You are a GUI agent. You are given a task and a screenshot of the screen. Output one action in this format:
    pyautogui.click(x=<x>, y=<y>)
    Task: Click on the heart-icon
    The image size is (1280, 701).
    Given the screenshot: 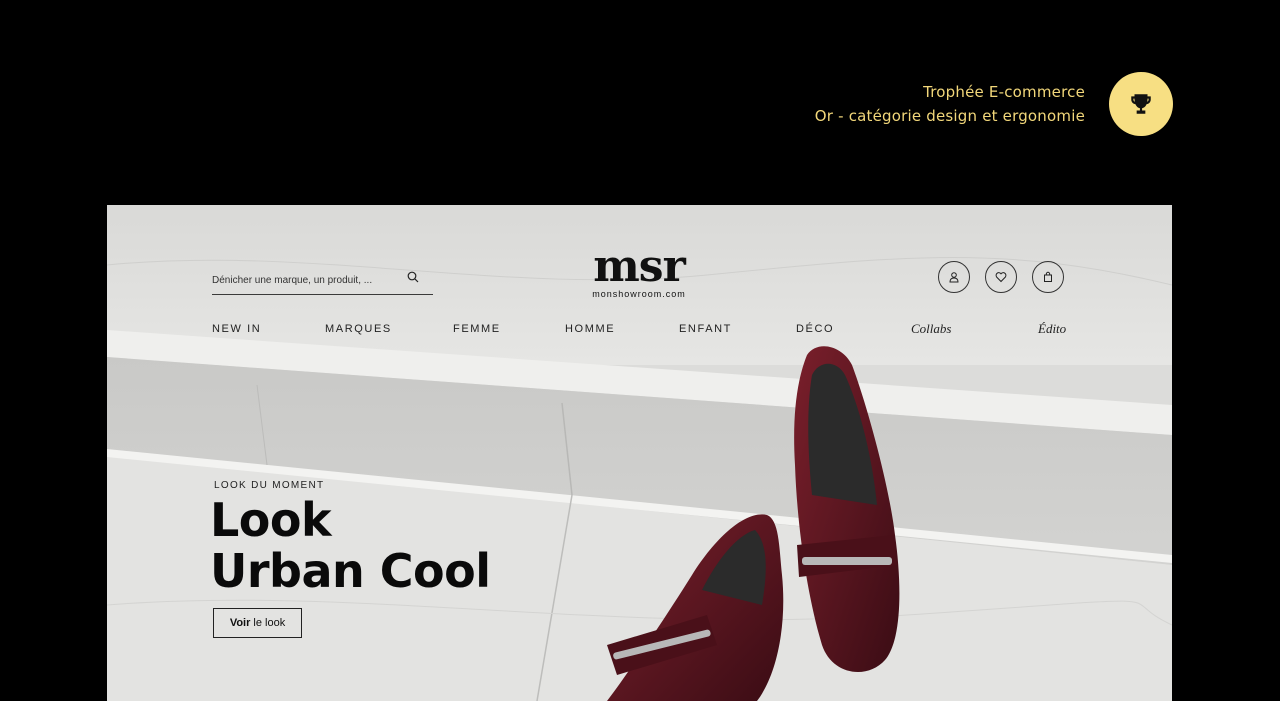 What is the action you would take?
    pyautogui.click(x=1001, y=277)
    